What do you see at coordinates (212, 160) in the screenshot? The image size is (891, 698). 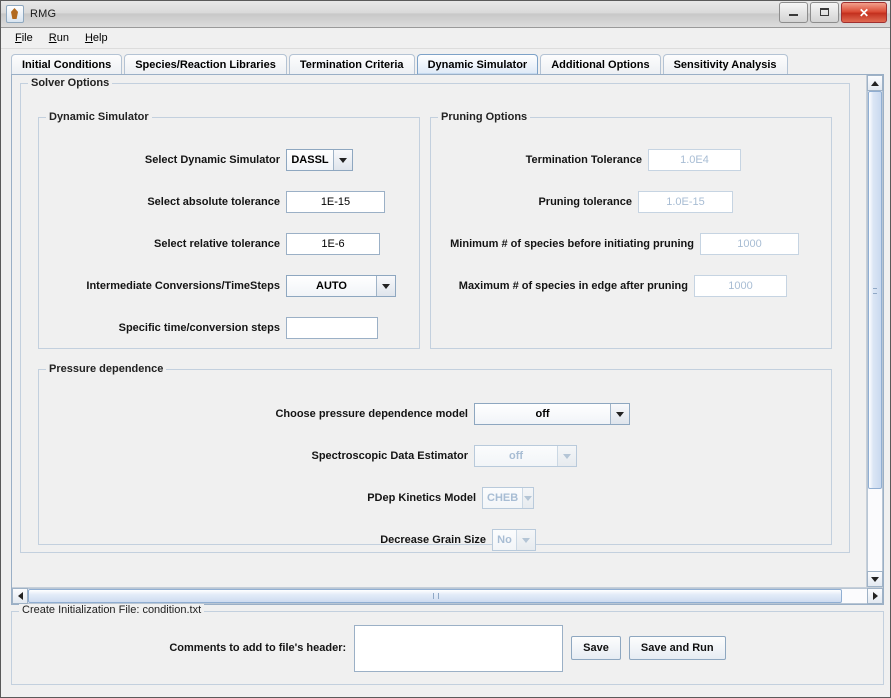 I see `label-select-dynamic-simulator: Select Dynamic Simulator` at bounding box center [212, 160].